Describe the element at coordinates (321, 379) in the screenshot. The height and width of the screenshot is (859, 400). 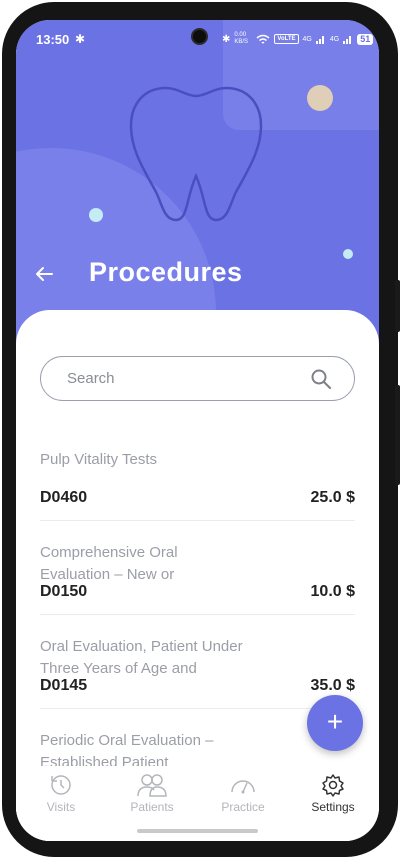
I see `search-icon` at that location.